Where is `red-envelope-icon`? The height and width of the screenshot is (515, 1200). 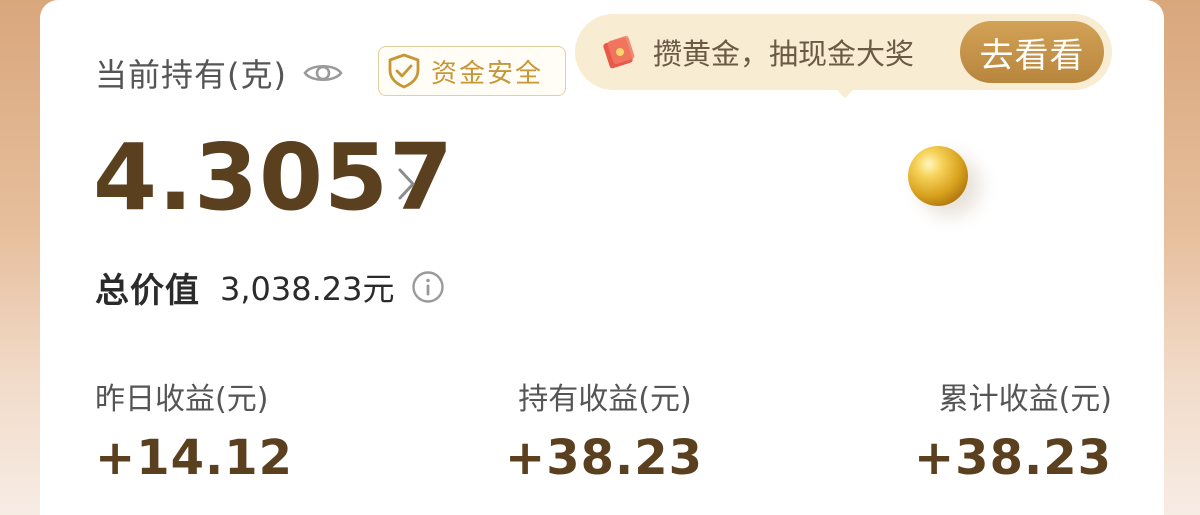 red-envelope-icon is located at coordinates (619, 52).